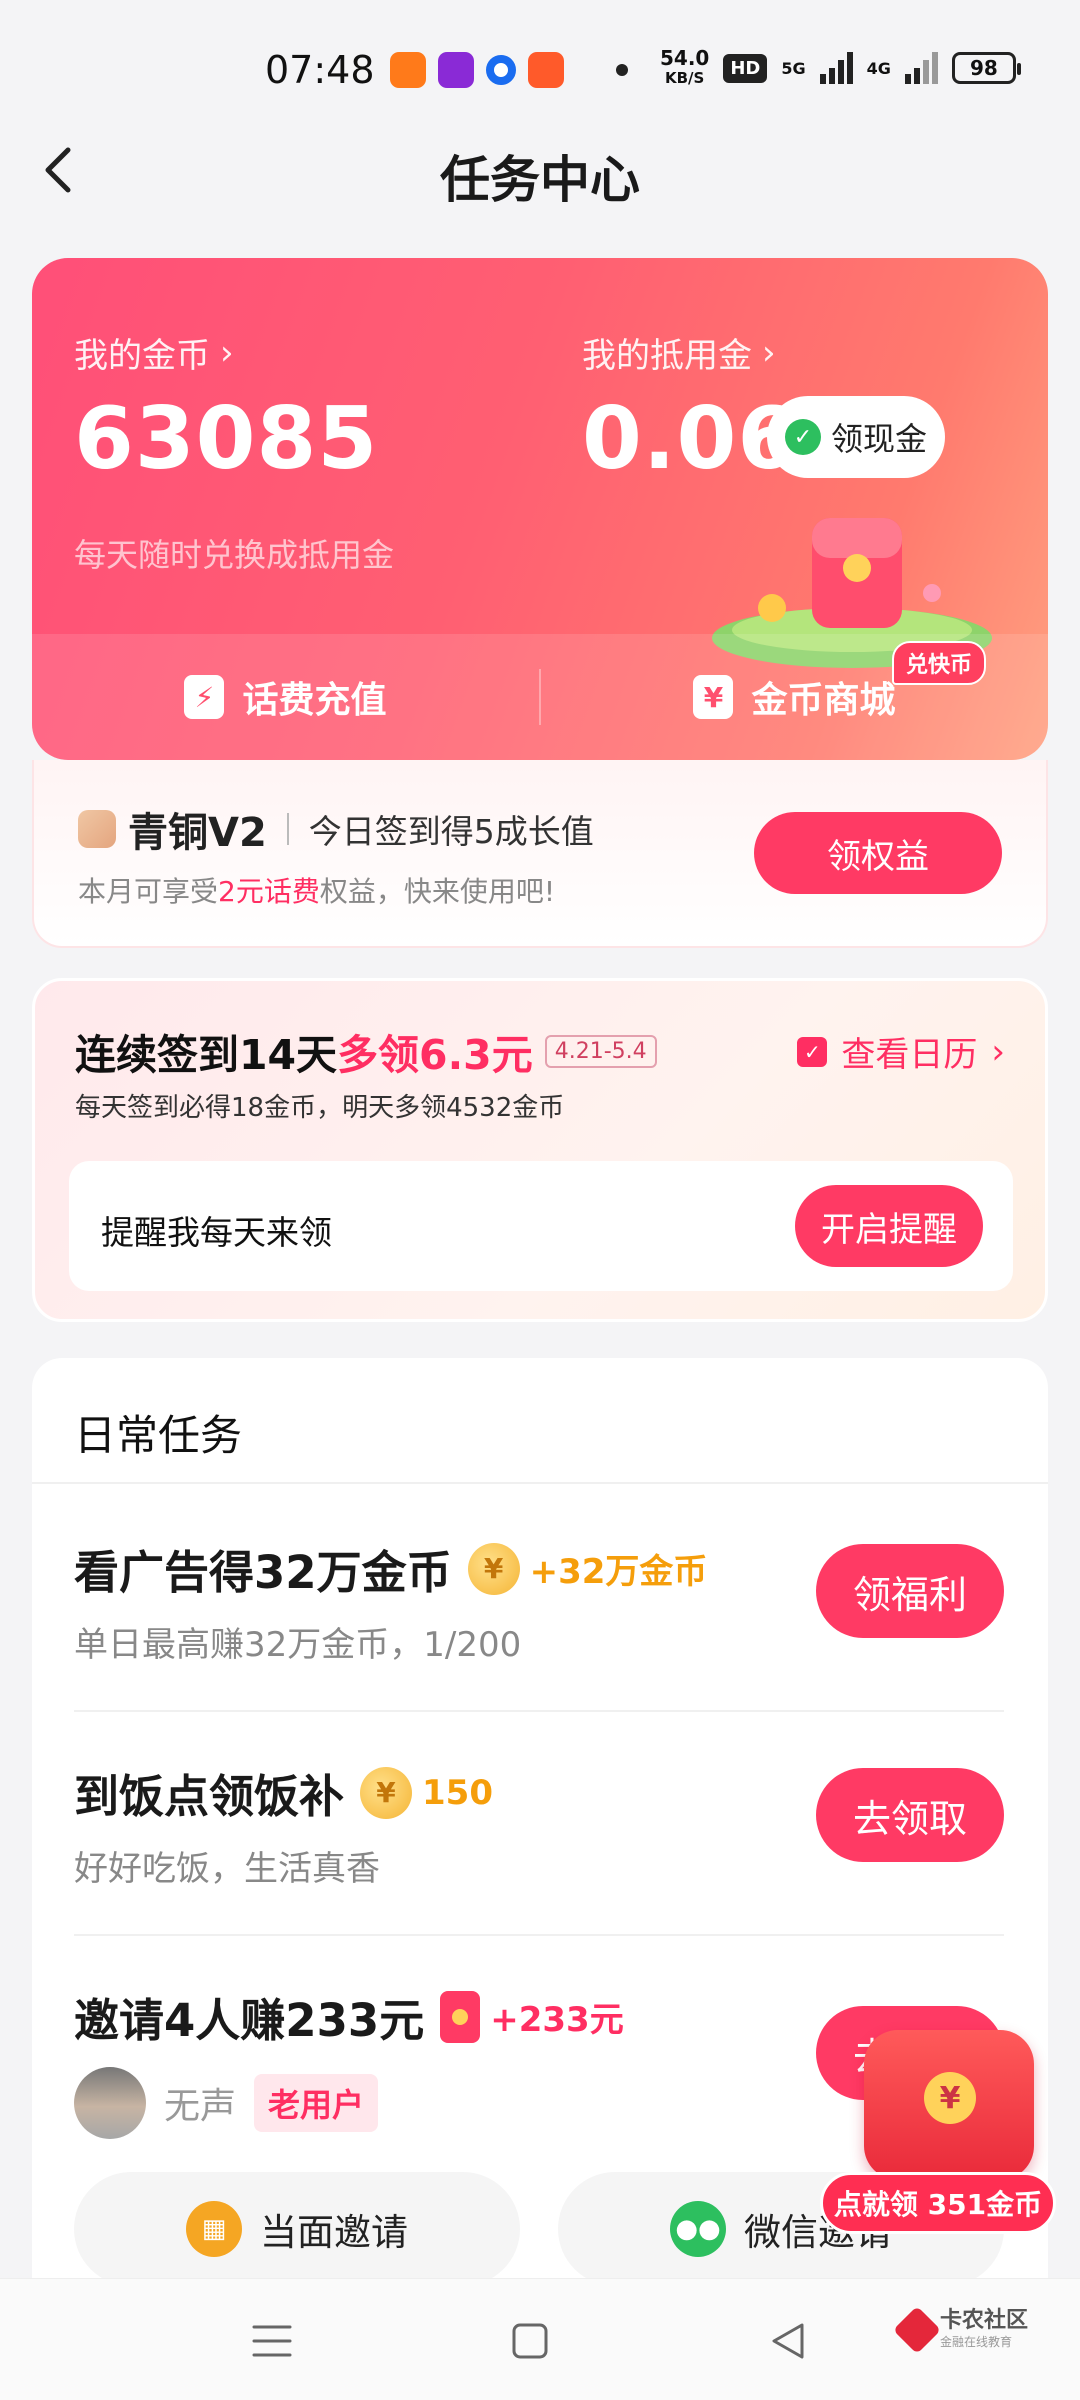 The height and width of the screenshot is (2400, 1080). I want to click on face-to-face-invite-button: ▦ 当面邀请, so click(297, 2229).